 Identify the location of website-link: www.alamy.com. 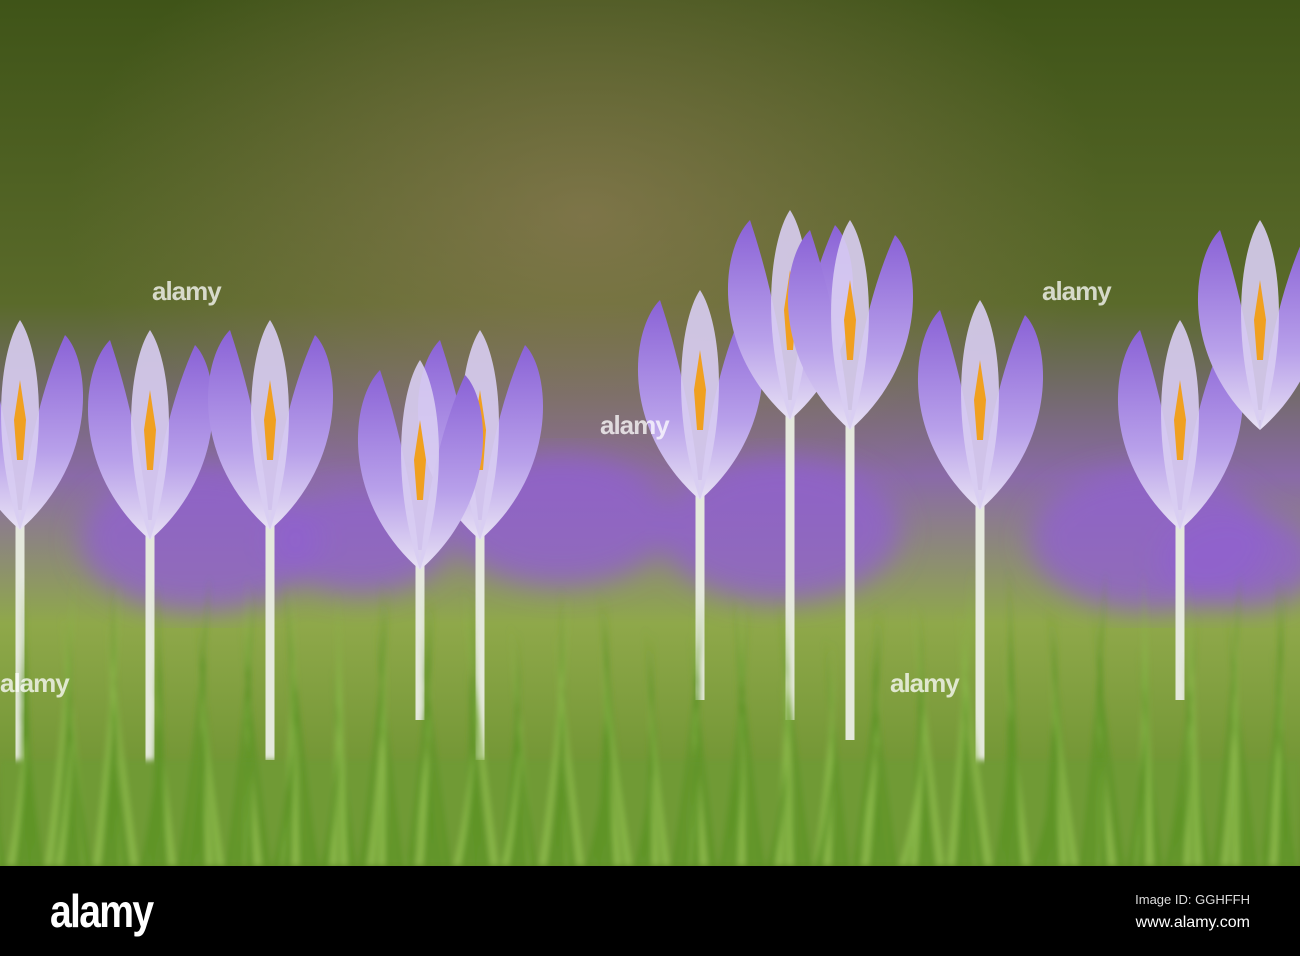
(1193, 923).